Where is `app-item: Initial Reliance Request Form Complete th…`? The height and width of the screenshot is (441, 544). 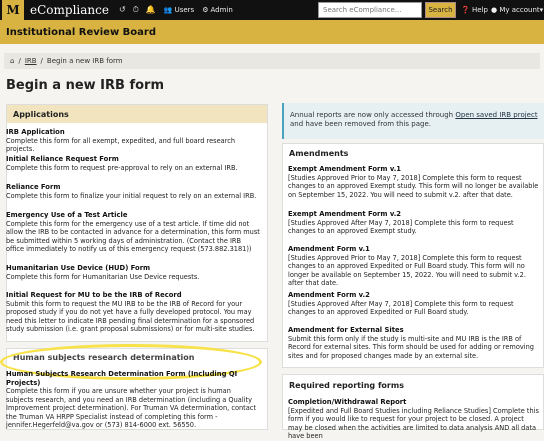 app-item: Initial Reliance Request Form Complete th… is located at coordinates (133, 163).